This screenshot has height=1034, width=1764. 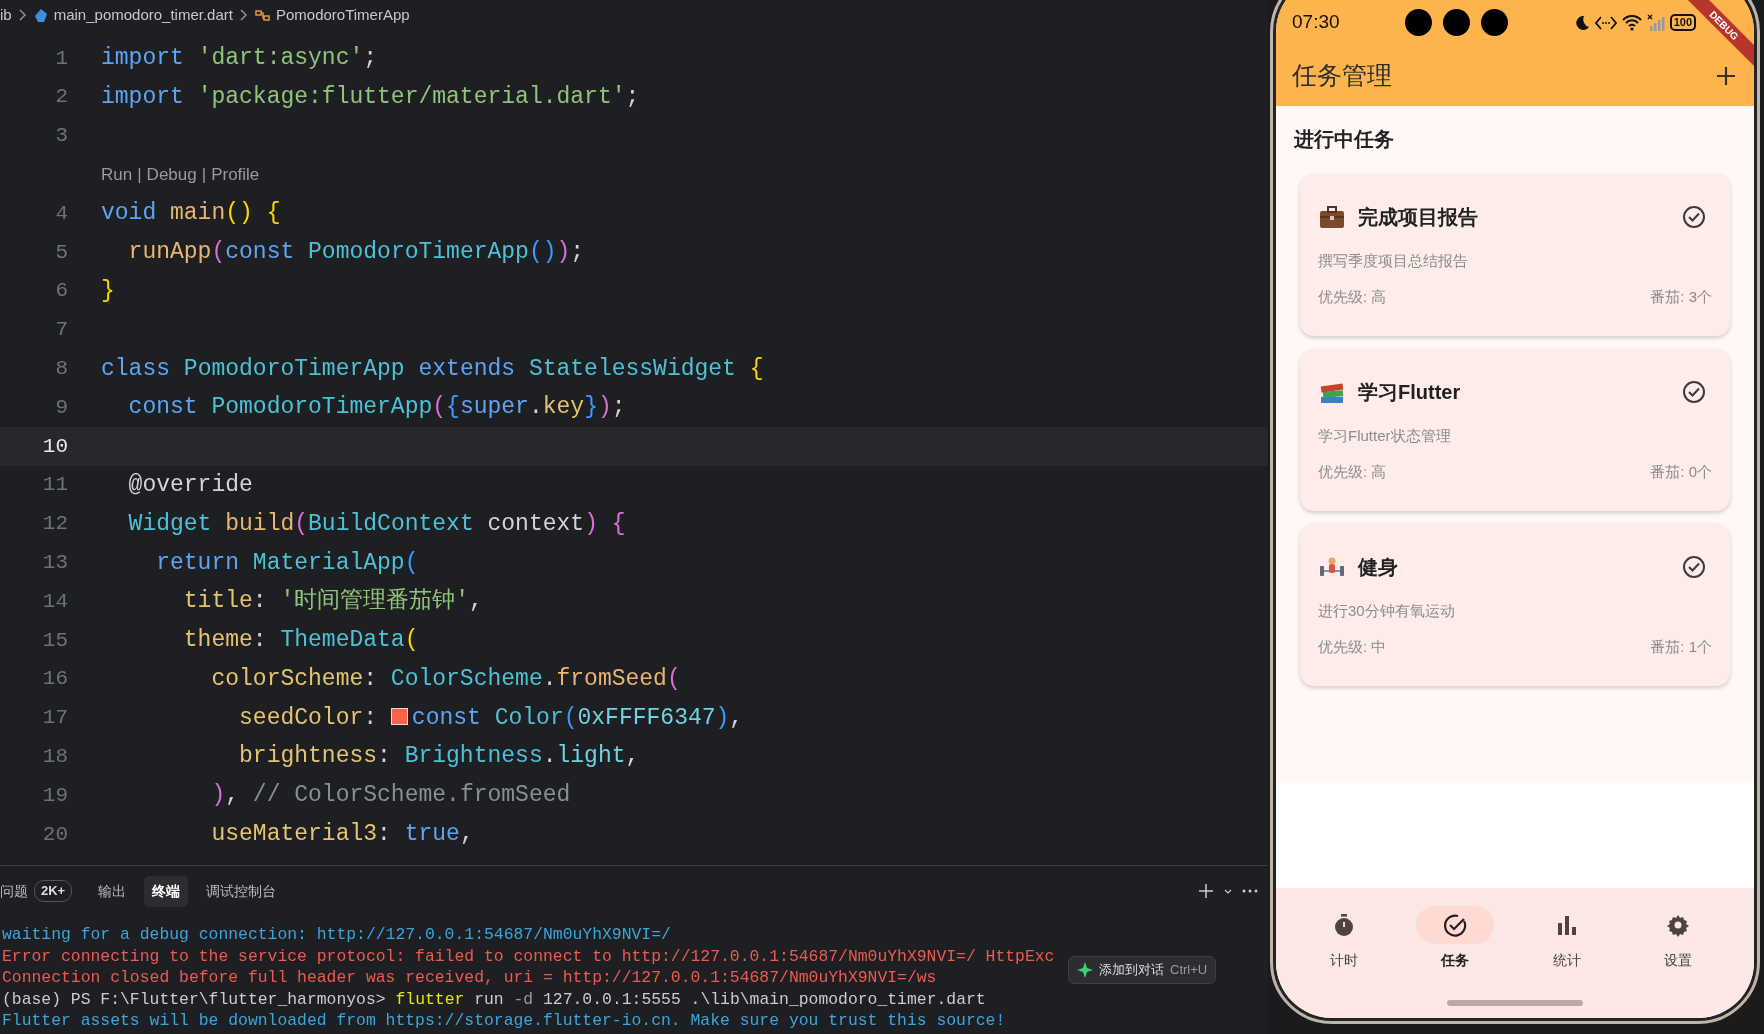 I want to click on code-line: seedColor: const Color(0xFFFF6347),, so click(x=491, y=718).